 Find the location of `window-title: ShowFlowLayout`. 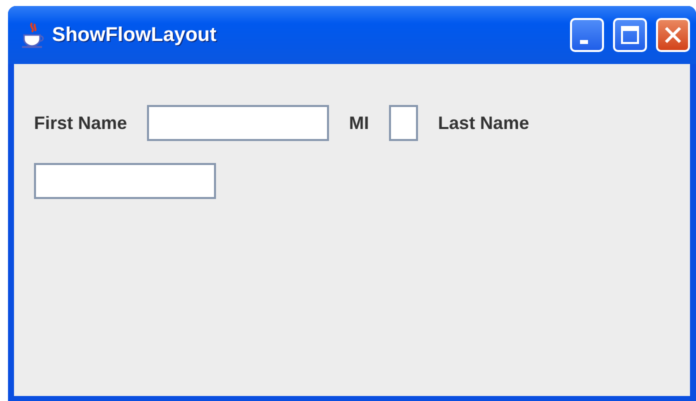

window-title: ShowFlowLayout is located at coordinates (135, 35).